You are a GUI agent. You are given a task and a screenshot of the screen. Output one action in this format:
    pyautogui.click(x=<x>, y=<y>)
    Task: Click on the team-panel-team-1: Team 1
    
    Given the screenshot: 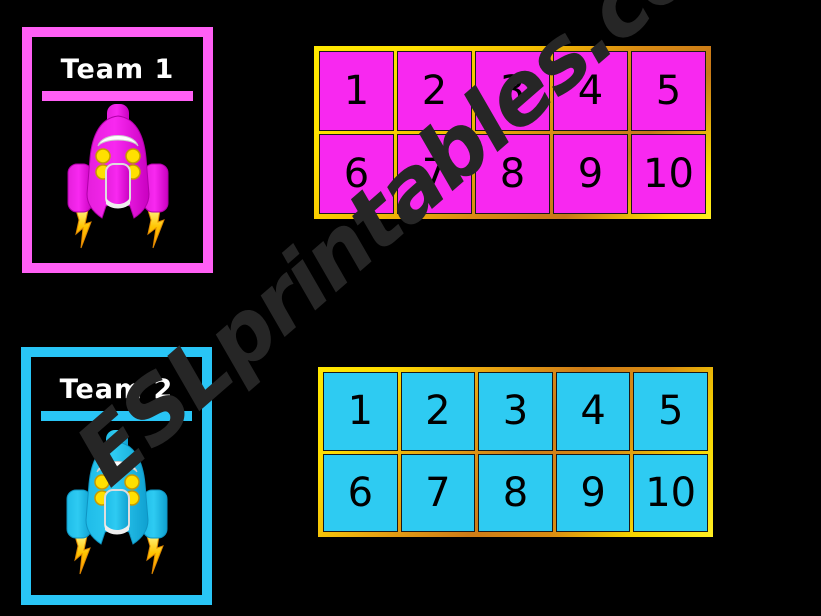 What is the action you would take?
    pyautogui.click(x=117, y=150)
    